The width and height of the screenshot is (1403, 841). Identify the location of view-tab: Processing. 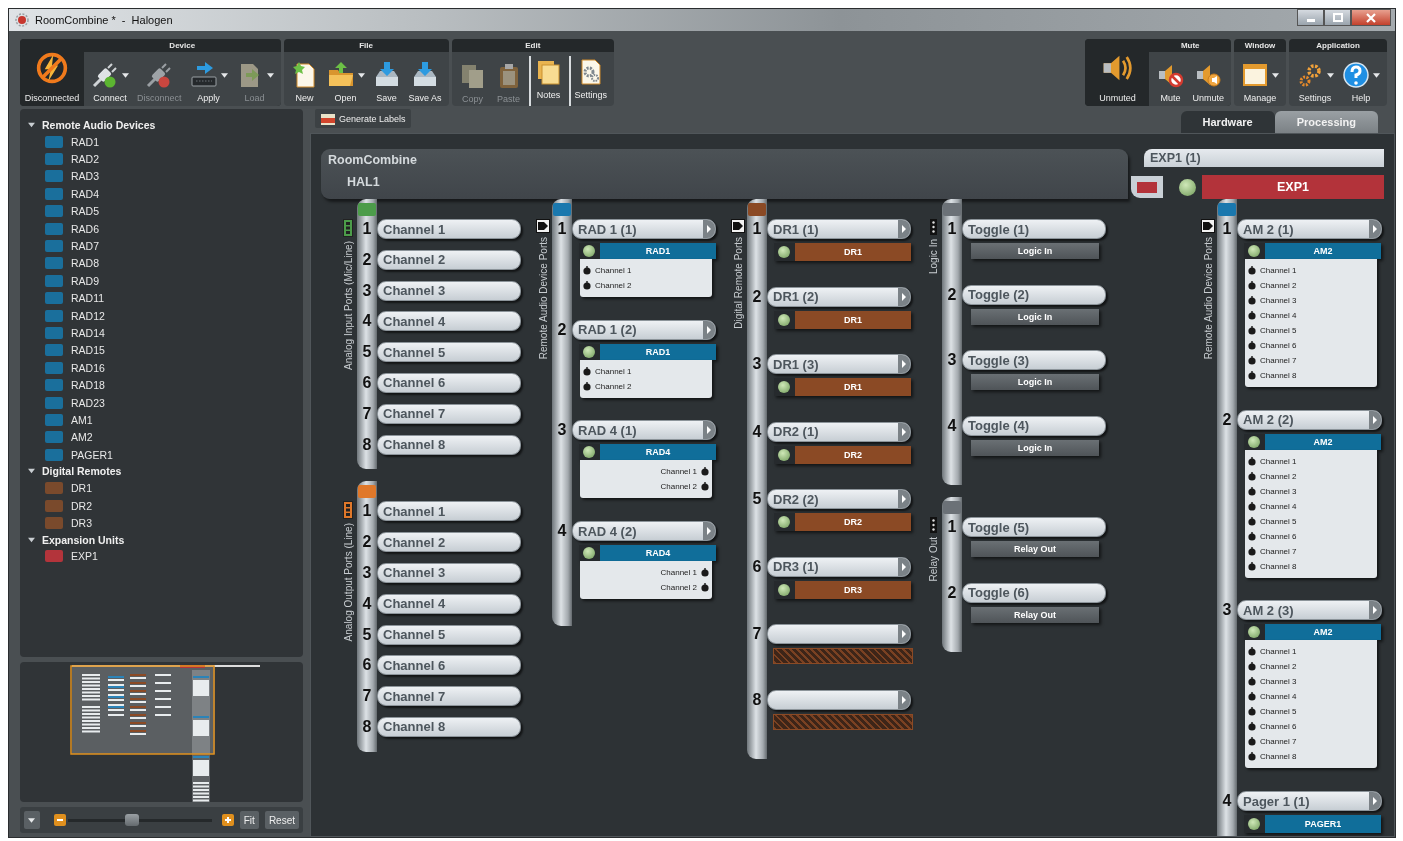
(1326, 122).